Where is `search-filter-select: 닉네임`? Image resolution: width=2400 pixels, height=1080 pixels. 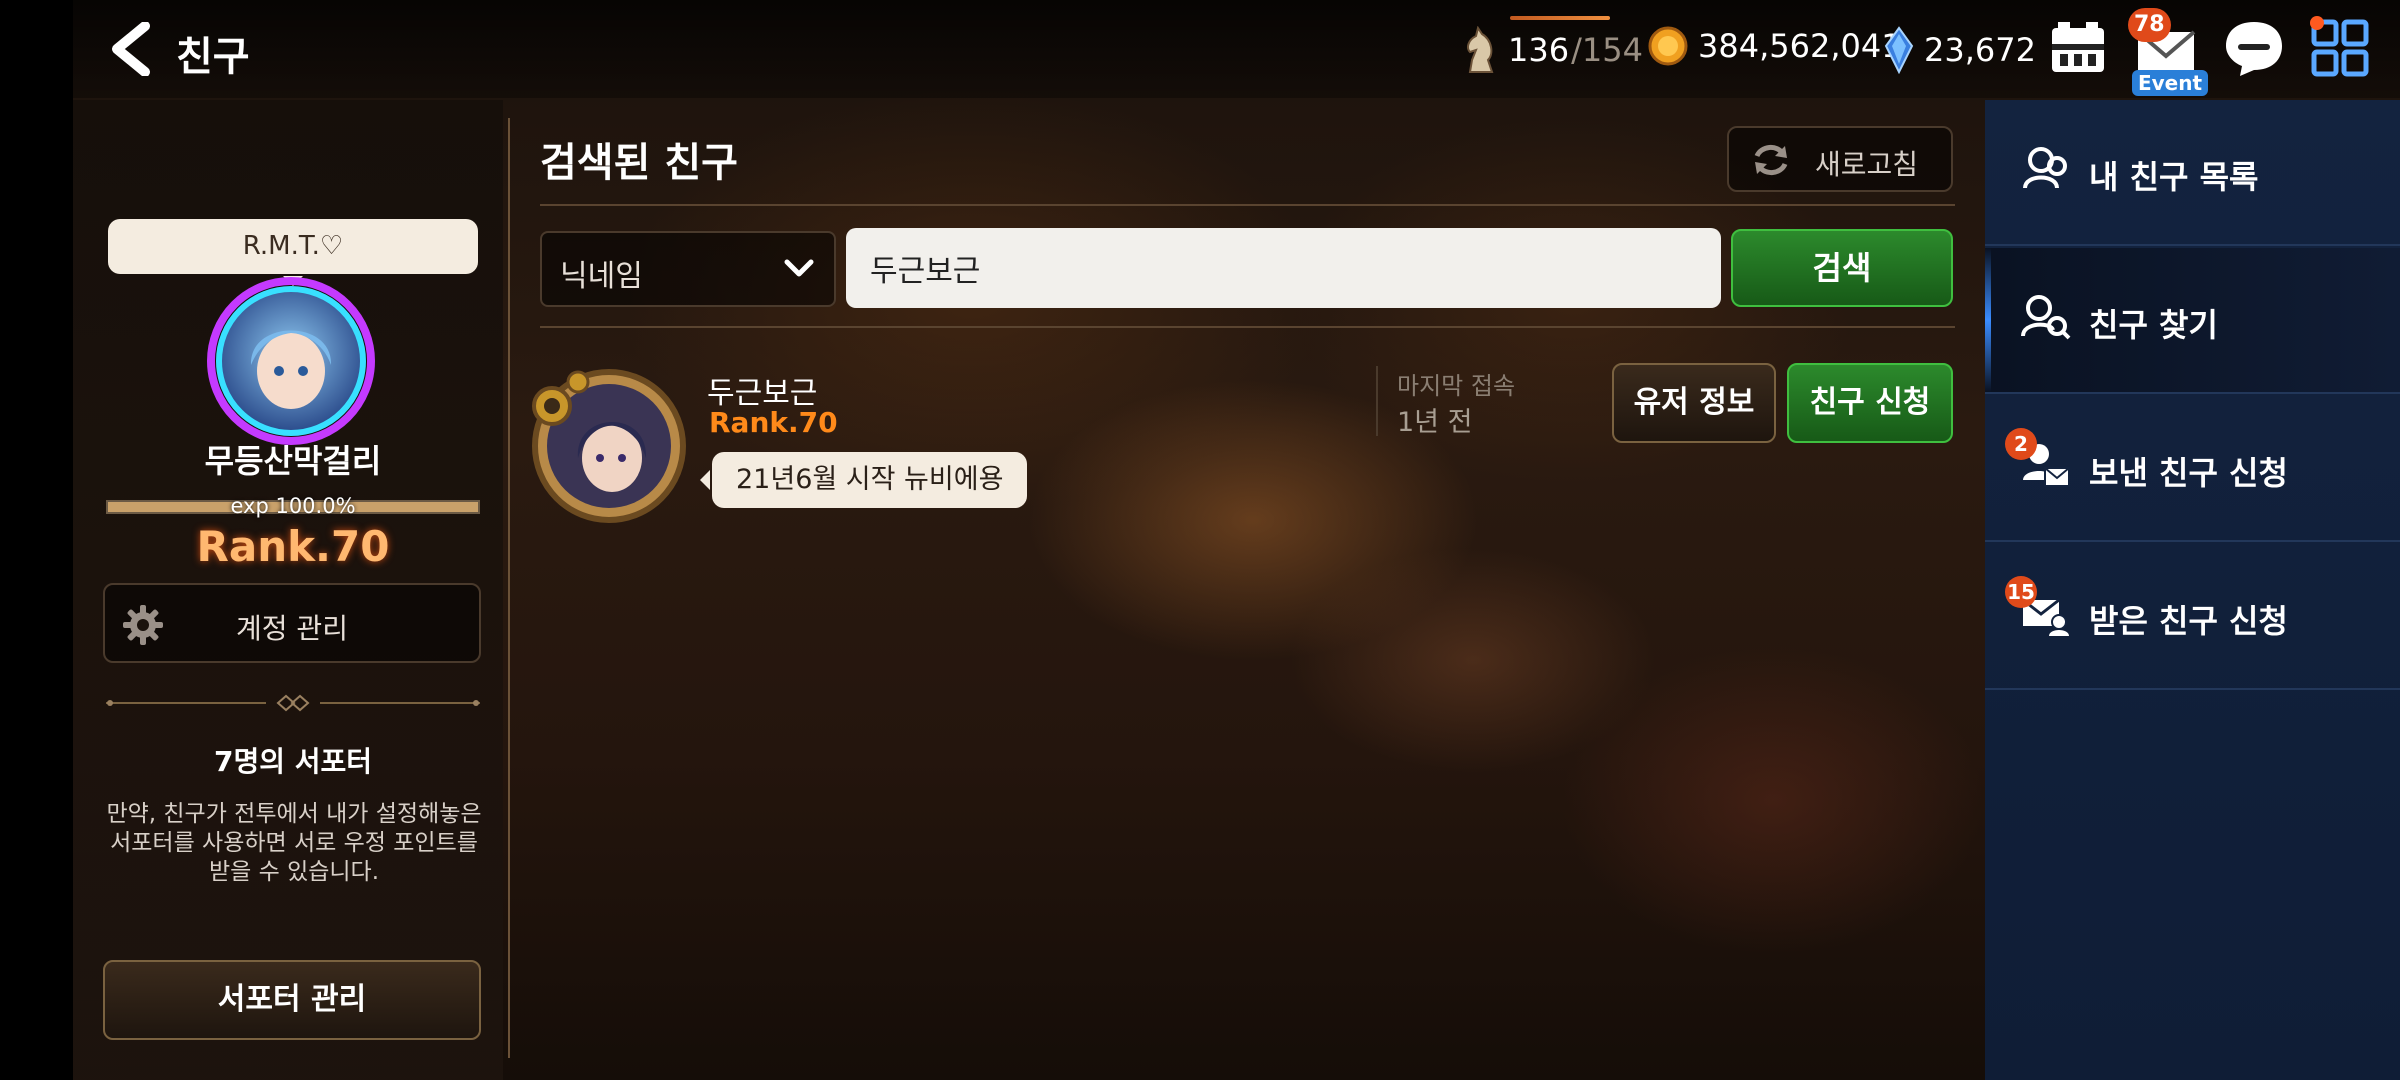
search-filter-select: 닉네임 is located at coordinates (688, 269).